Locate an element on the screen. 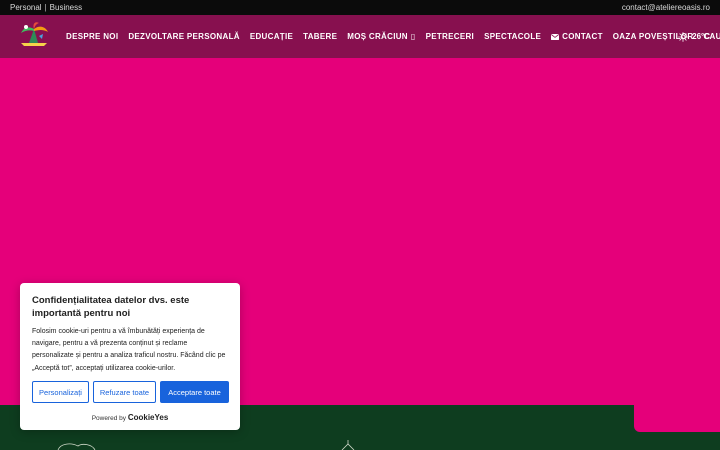 The width and height of the screenshot is (720, 450). hero-corner-edge is located at coordinates (677, 418).